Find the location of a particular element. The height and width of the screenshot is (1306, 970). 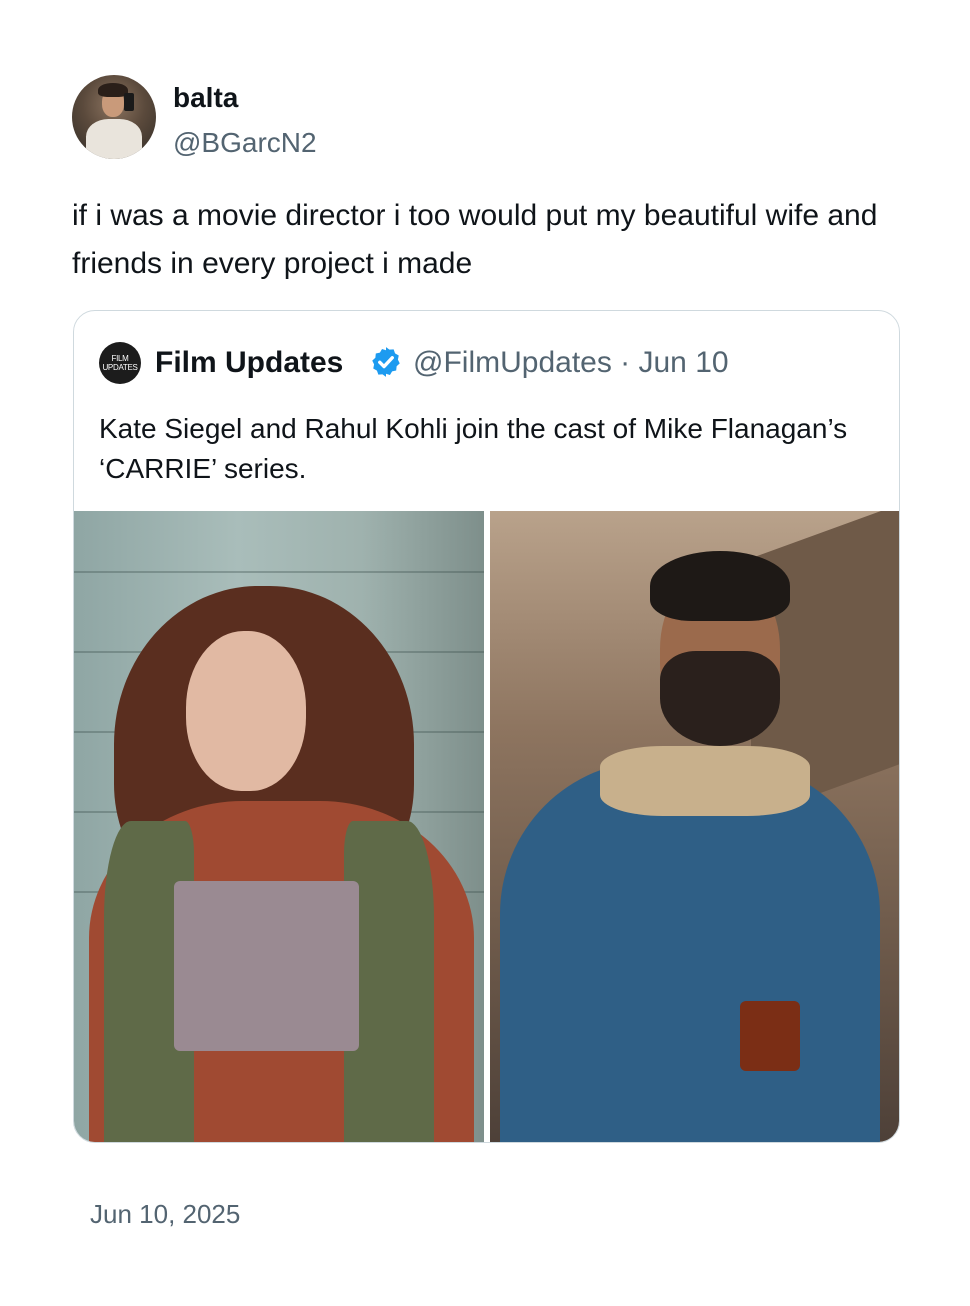

verified-badge-icon is located at coordinates (386, 362).